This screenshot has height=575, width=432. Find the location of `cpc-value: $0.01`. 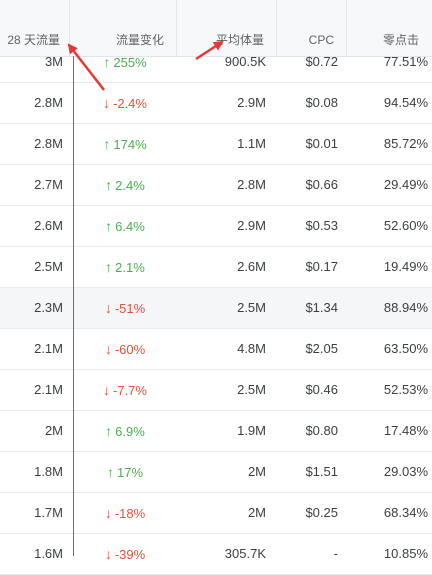

cpc-value: $0.01 is located at coordinates (321, 143).